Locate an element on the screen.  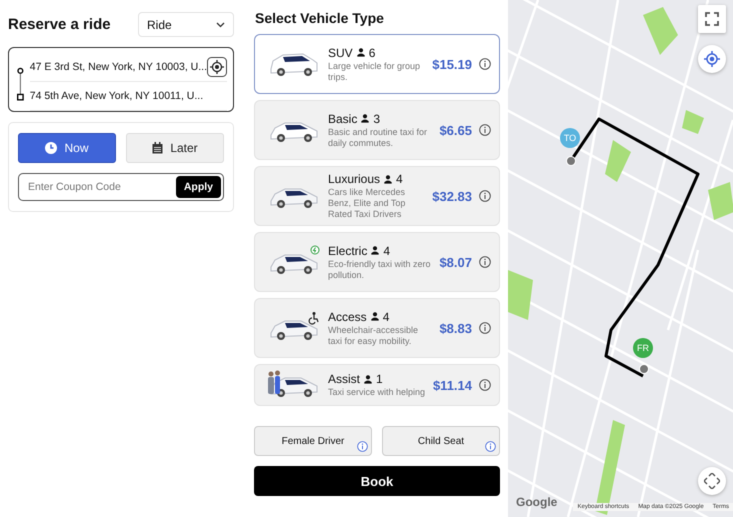
vehicle-price: $6.65 is located at coordinates (455, 130).